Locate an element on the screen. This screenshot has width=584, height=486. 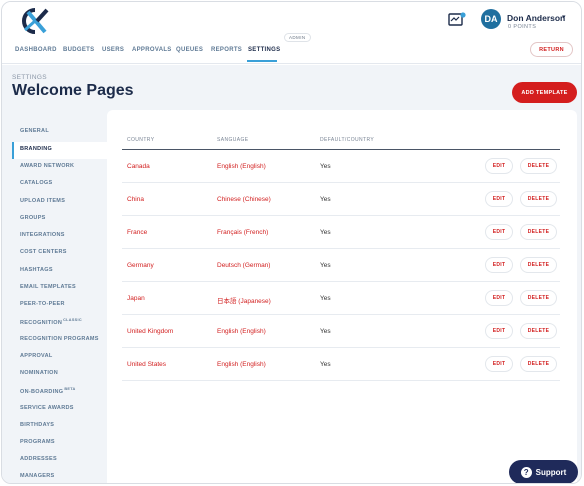
breadcrumb: SETTINGS is located at coordinates (29, 77).